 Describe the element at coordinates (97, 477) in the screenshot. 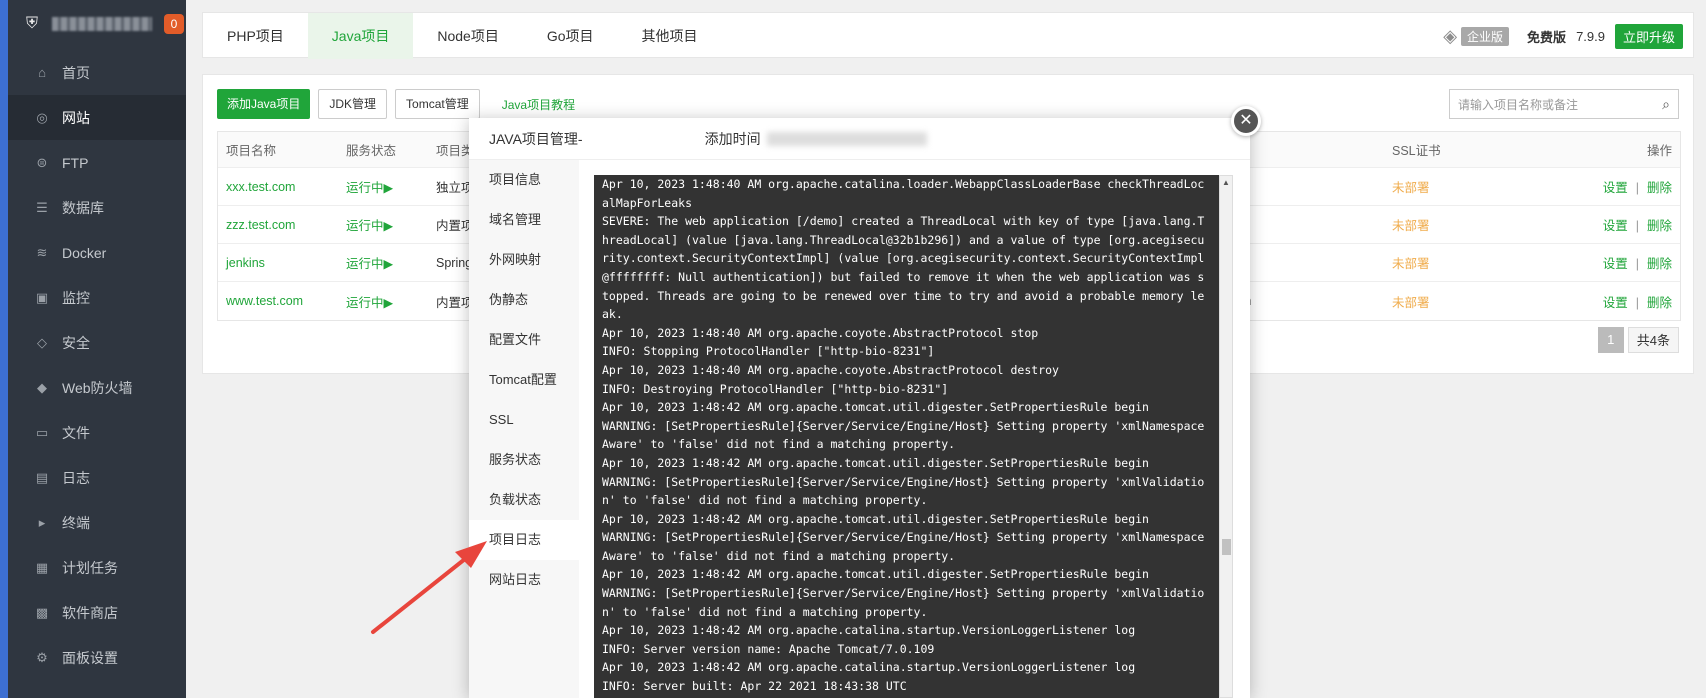

I see `sidebar-item-9: ▤ 日志` at that location.